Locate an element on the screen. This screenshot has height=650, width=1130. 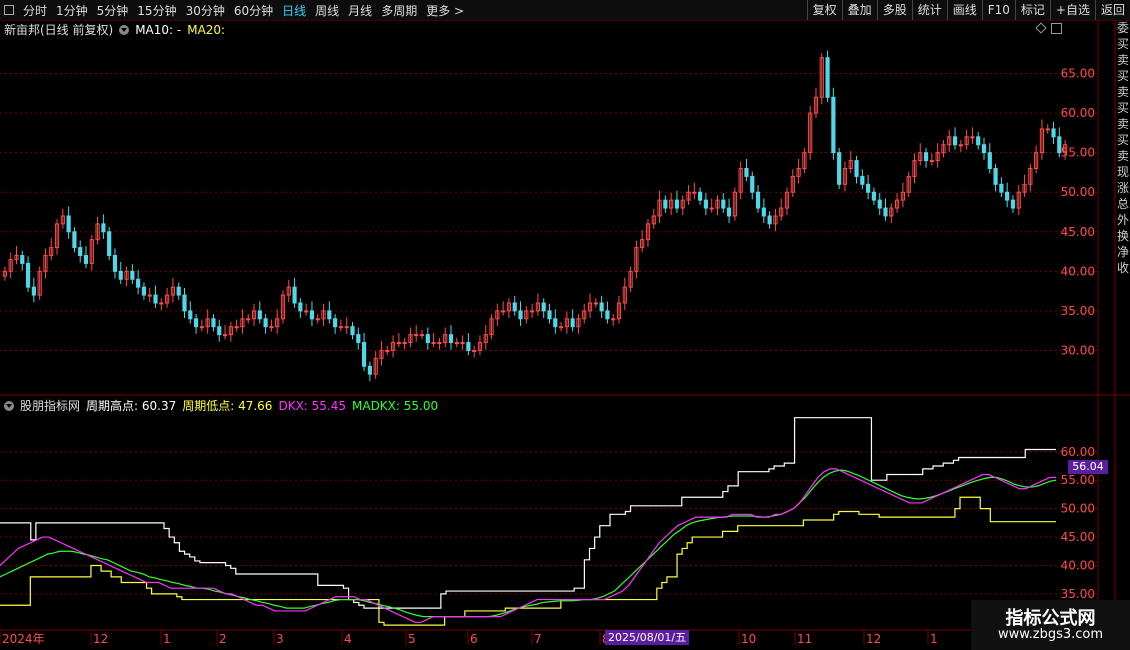
date-tick-label: 10 is located at coordinates (748, 639).